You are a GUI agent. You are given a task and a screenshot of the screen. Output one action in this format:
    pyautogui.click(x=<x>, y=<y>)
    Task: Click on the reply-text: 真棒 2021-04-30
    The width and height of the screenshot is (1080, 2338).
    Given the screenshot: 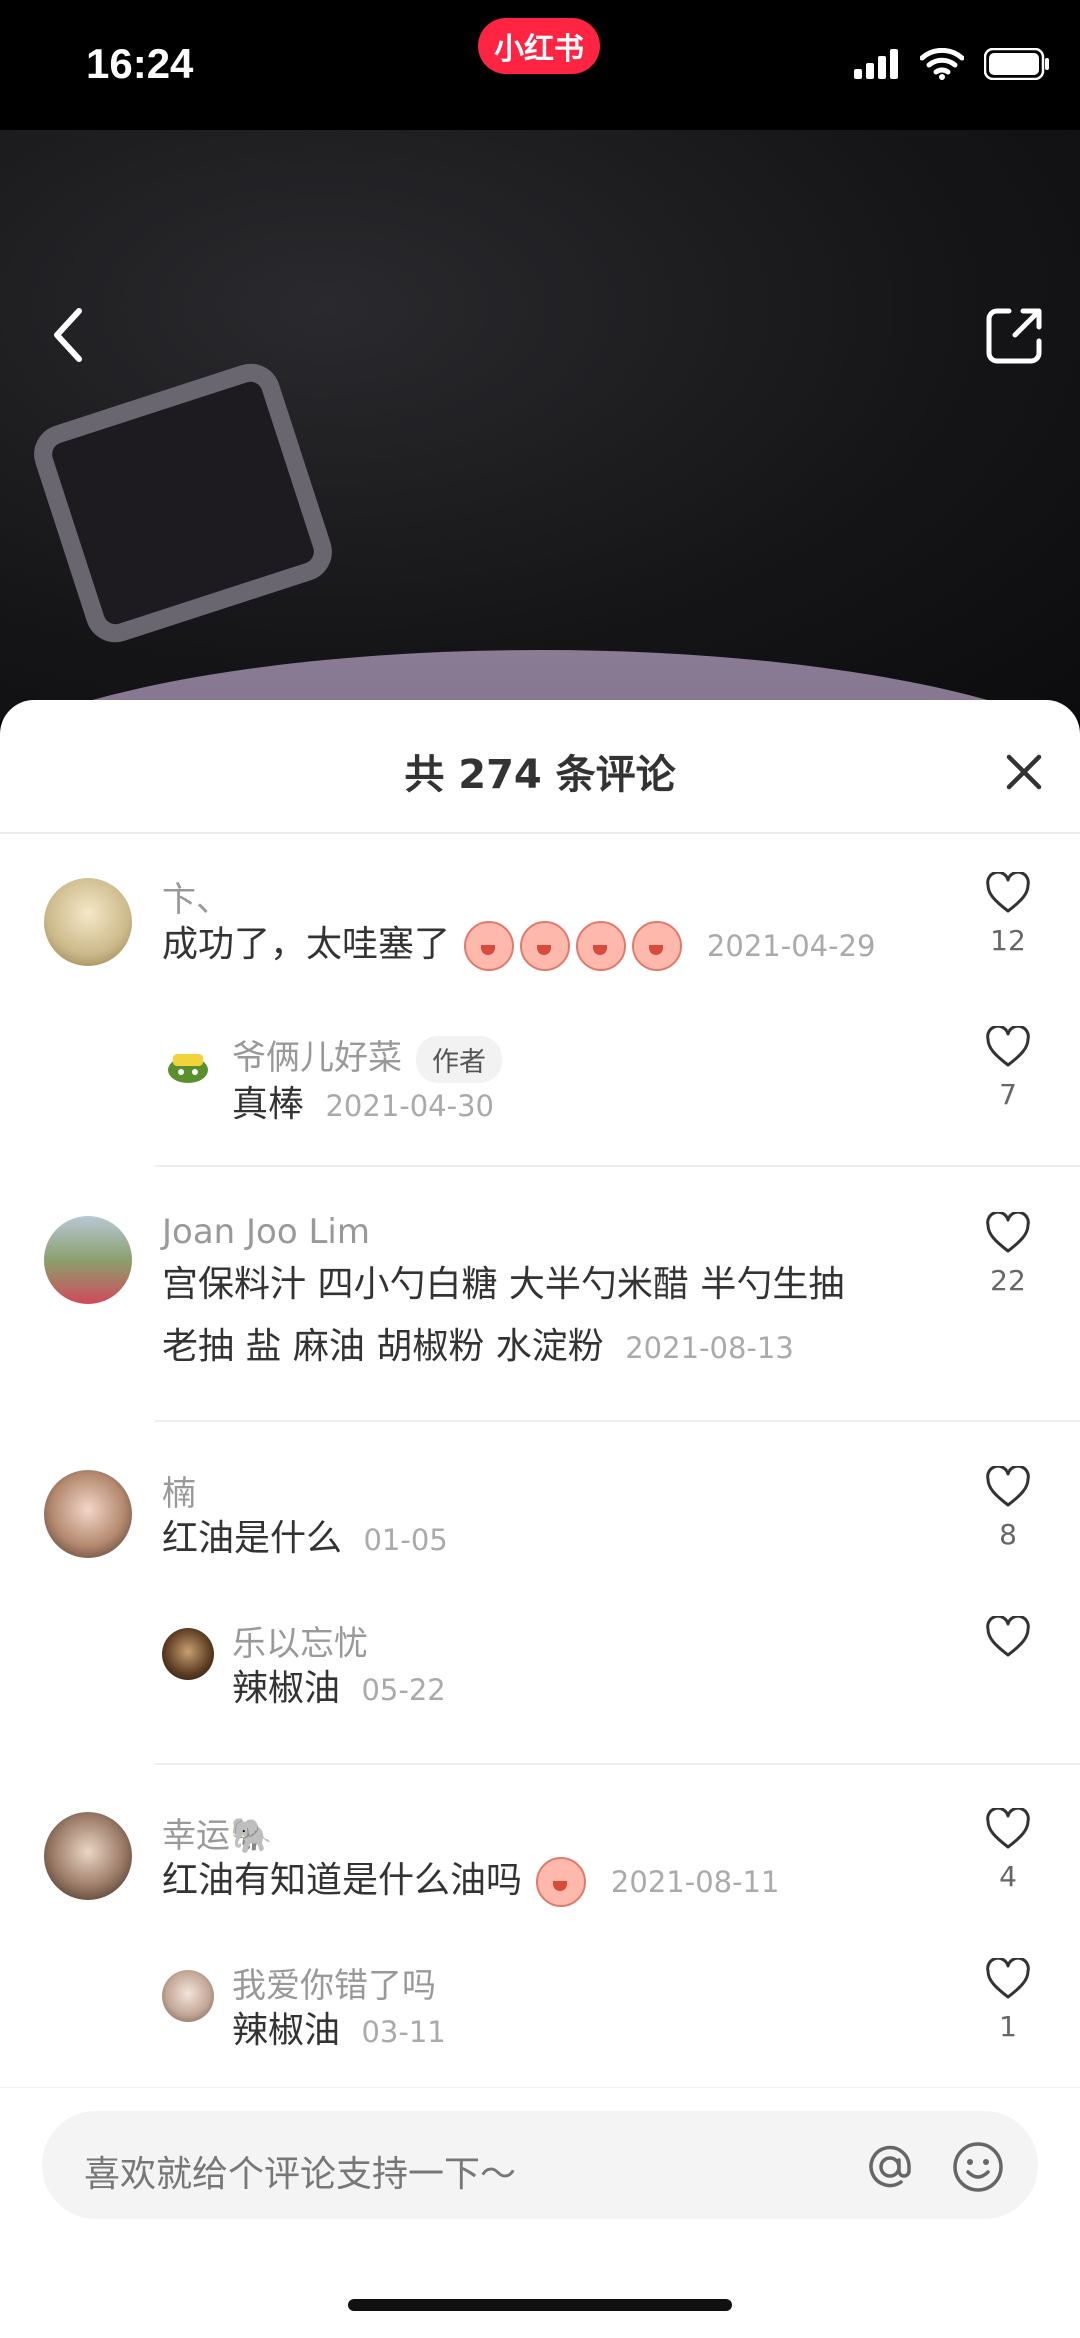 What is the action you would take?
    pyautogui.click(x=363, y=1105)
    